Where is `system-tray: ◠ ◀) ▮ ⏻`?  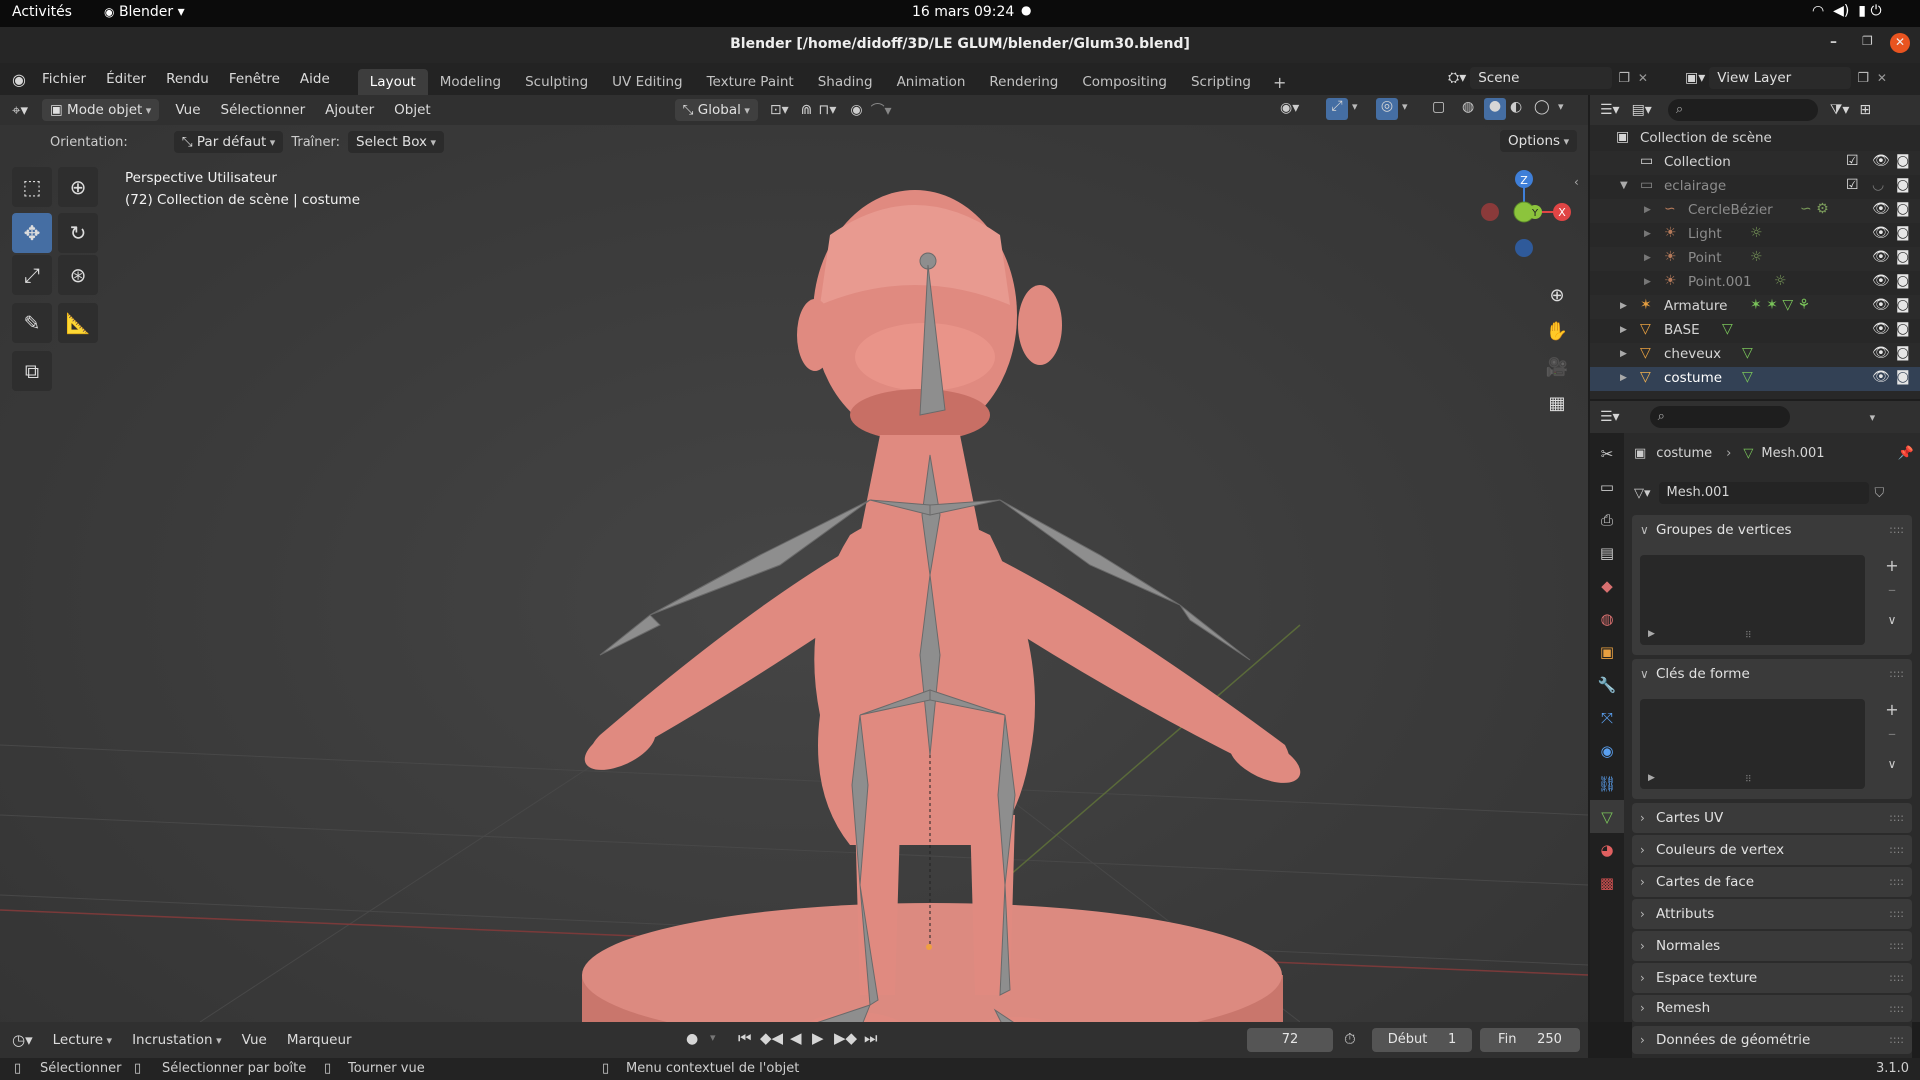 system-tray: ◠ ◀) ▮ ⏻ is located at coordinates (1847, 11).